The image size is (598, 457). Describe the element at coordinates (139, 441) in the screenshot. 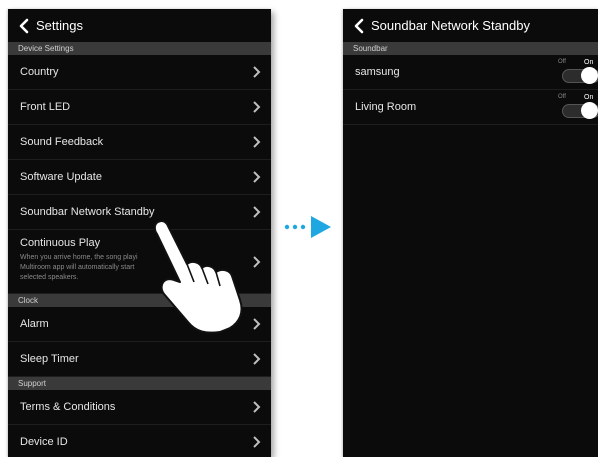

I see `settings-row-device-id: Device ID` at that location.